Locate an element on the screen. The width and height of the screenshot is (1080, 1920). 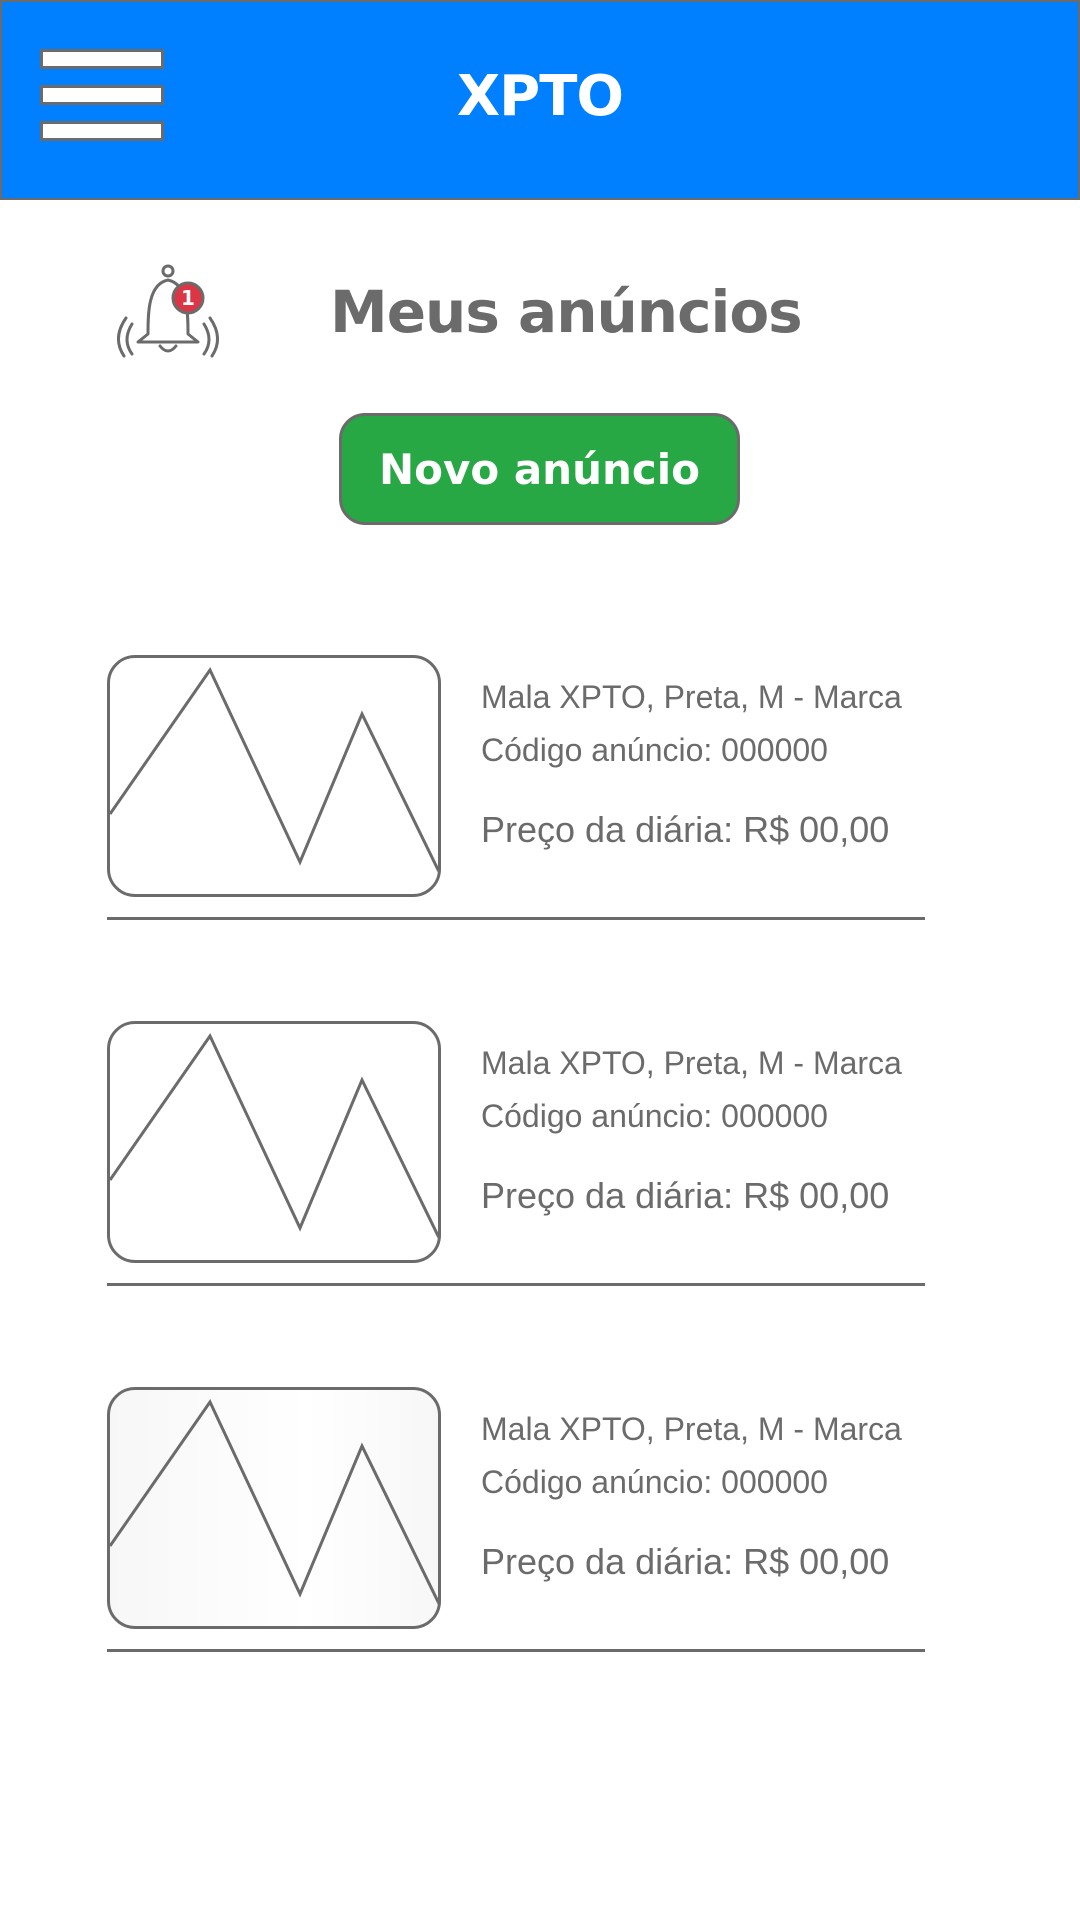
bell-icon: 1 is located at coordinates (170, 315).